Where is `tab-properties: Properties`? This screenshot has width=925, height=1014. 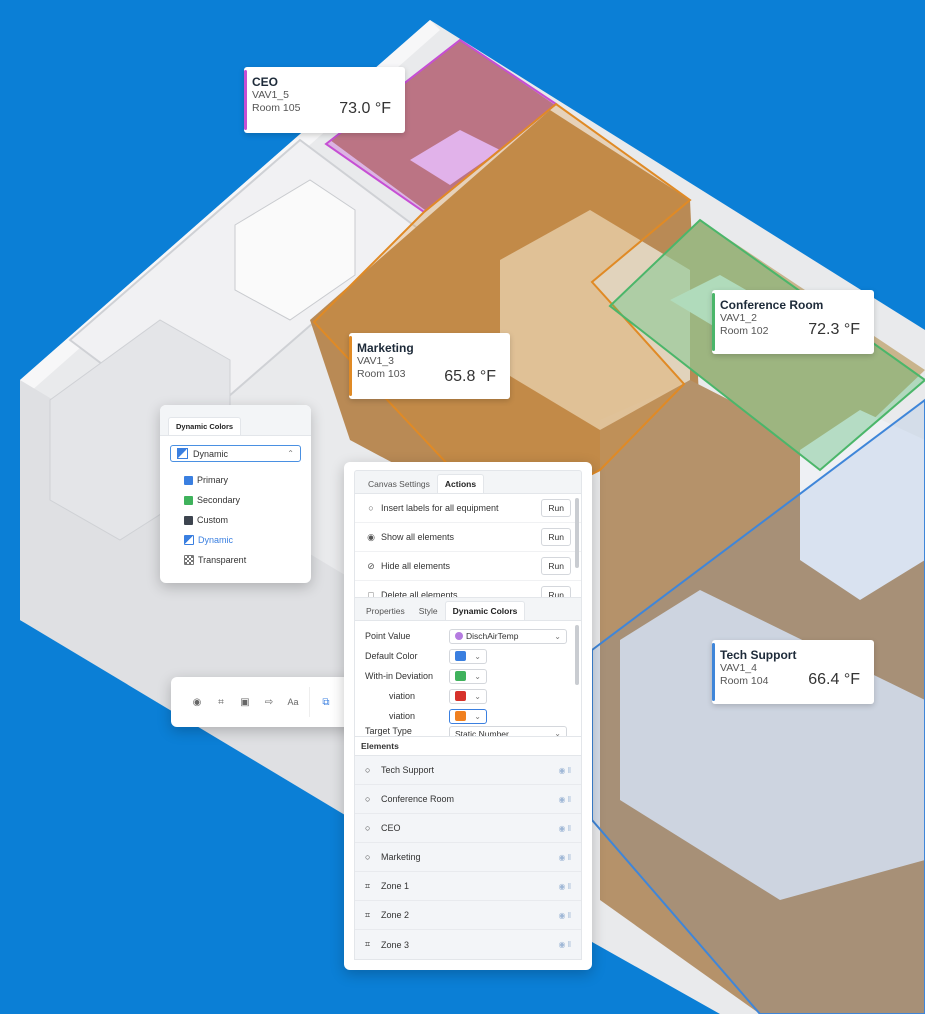
tab-properties: Properties is located at coordinates (385, 611).